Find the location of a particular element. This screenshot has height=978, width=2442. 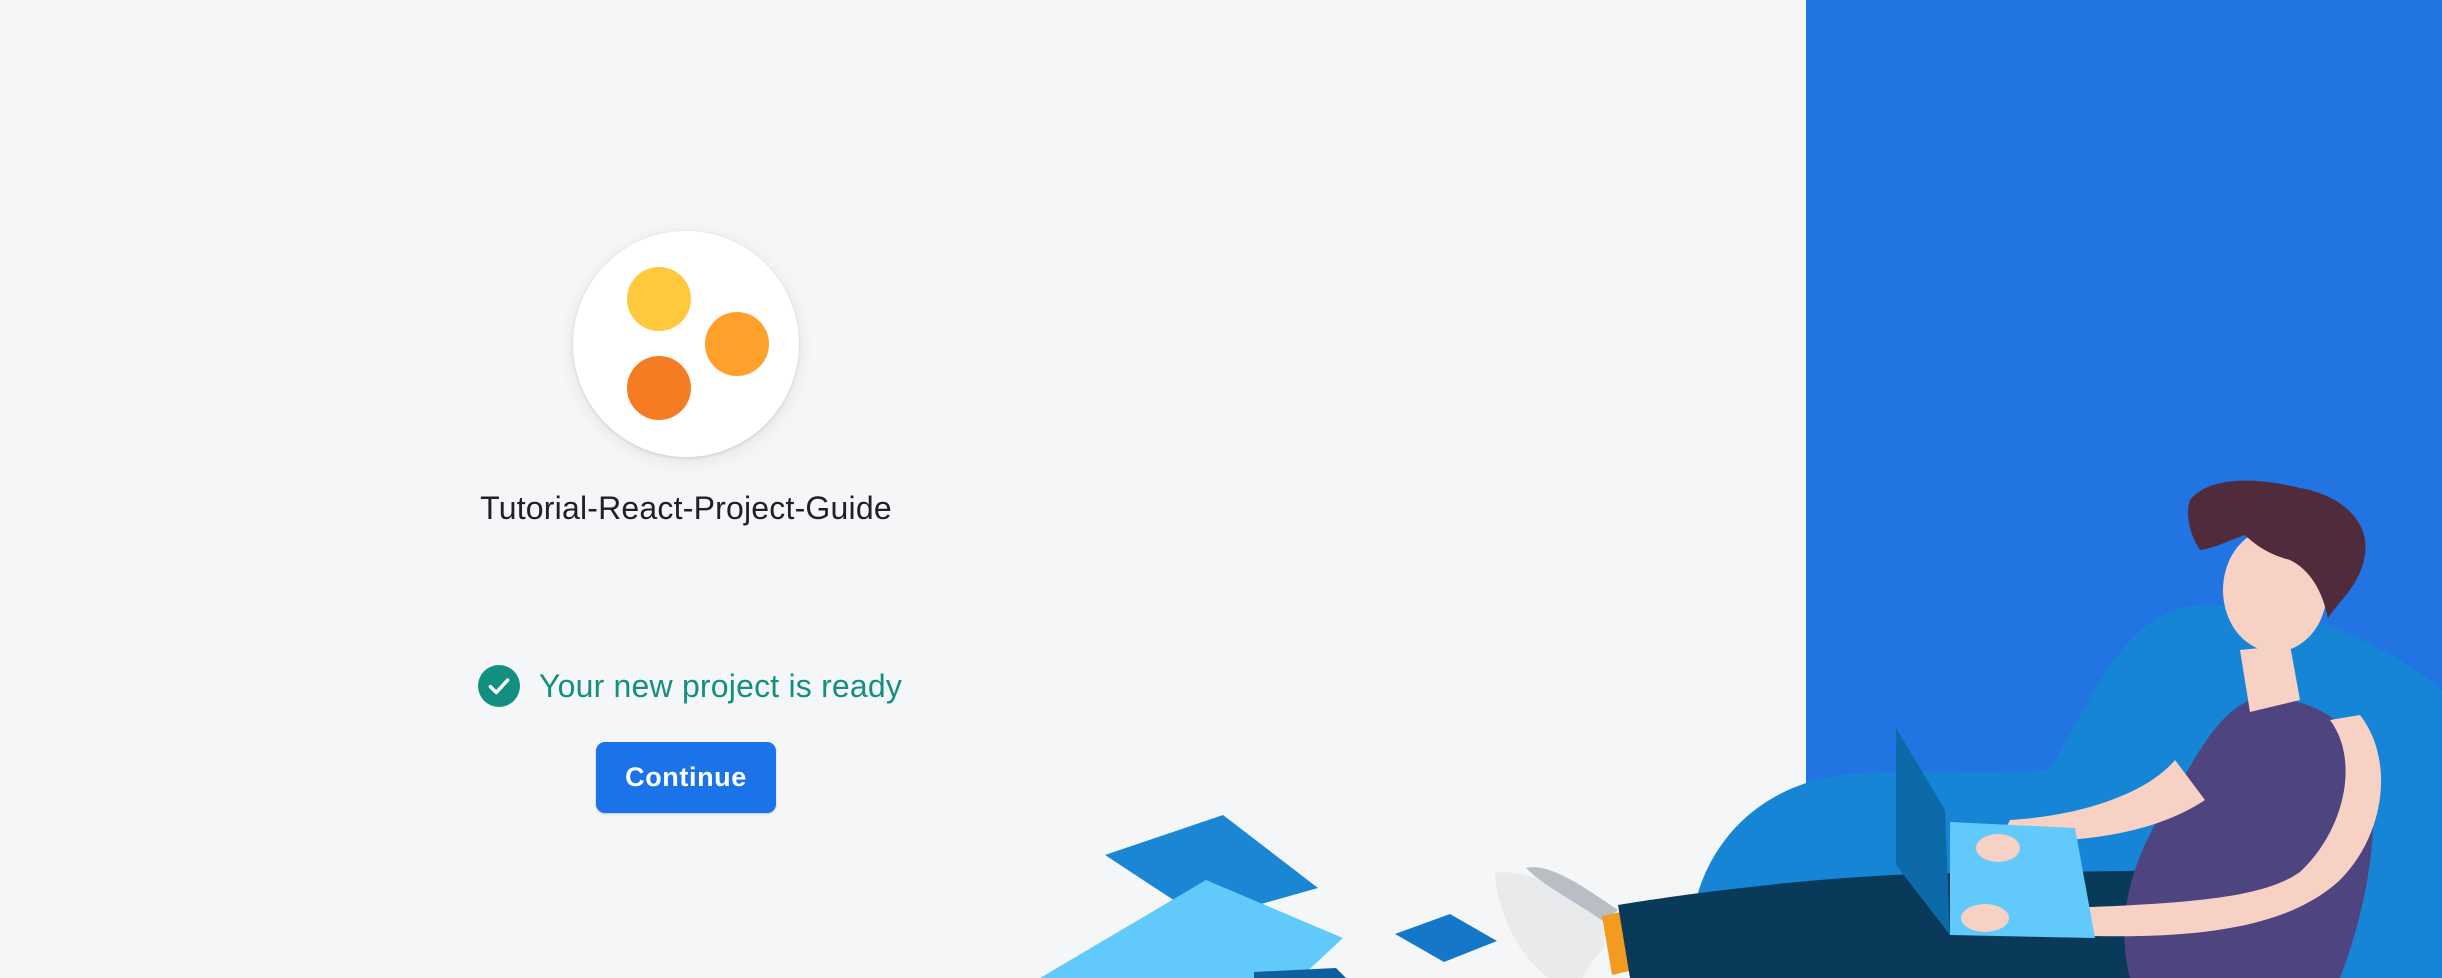

check-circle-icon is located at coordinates (499, 686).